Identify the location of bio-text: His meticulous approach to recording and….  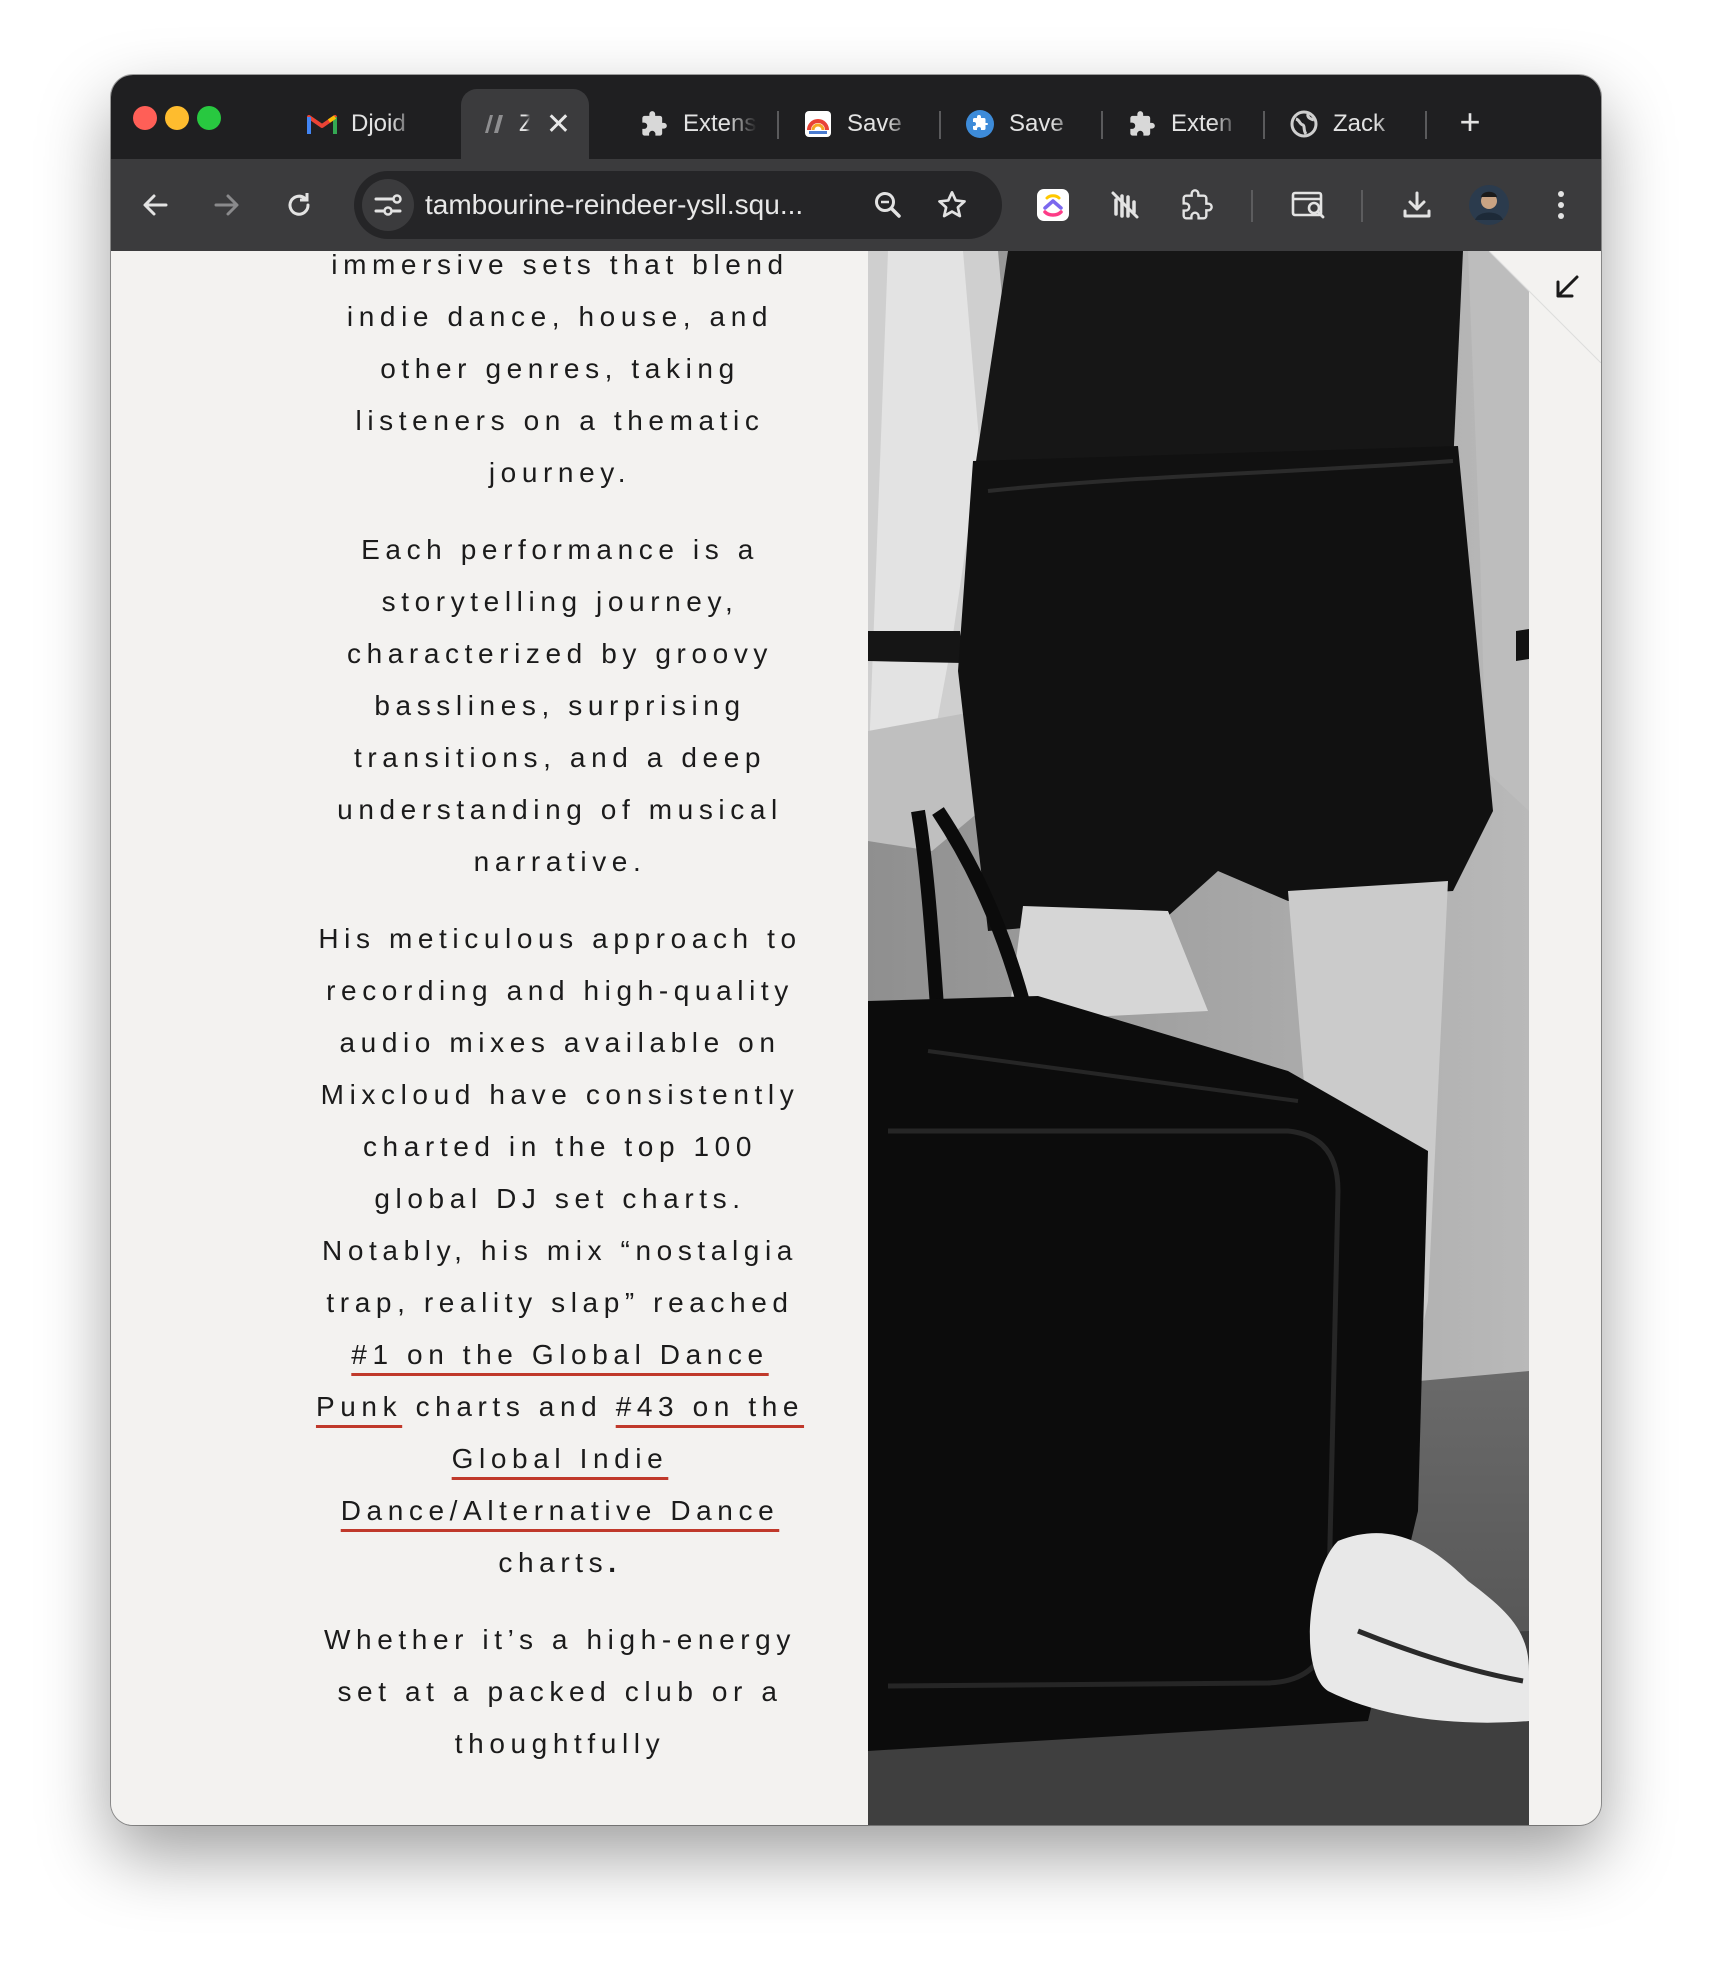
(560, 1120).